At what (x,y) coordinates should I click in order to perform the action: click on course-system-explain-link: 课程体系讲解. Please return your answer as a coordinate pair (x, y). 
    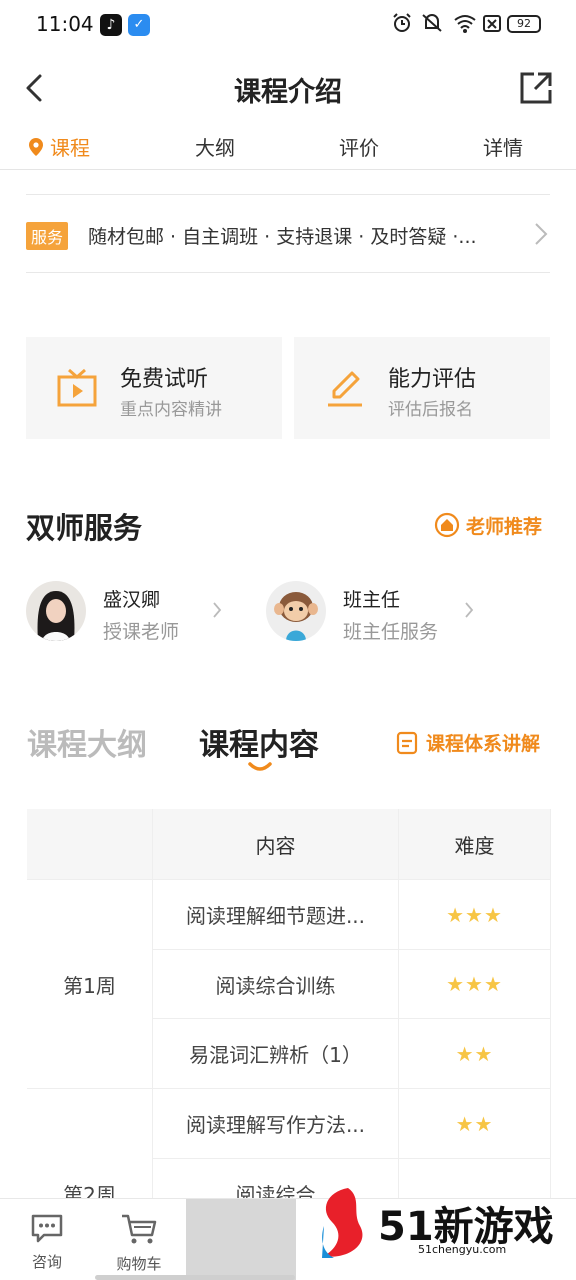
    Looking at the image, I should click on (468, 742).